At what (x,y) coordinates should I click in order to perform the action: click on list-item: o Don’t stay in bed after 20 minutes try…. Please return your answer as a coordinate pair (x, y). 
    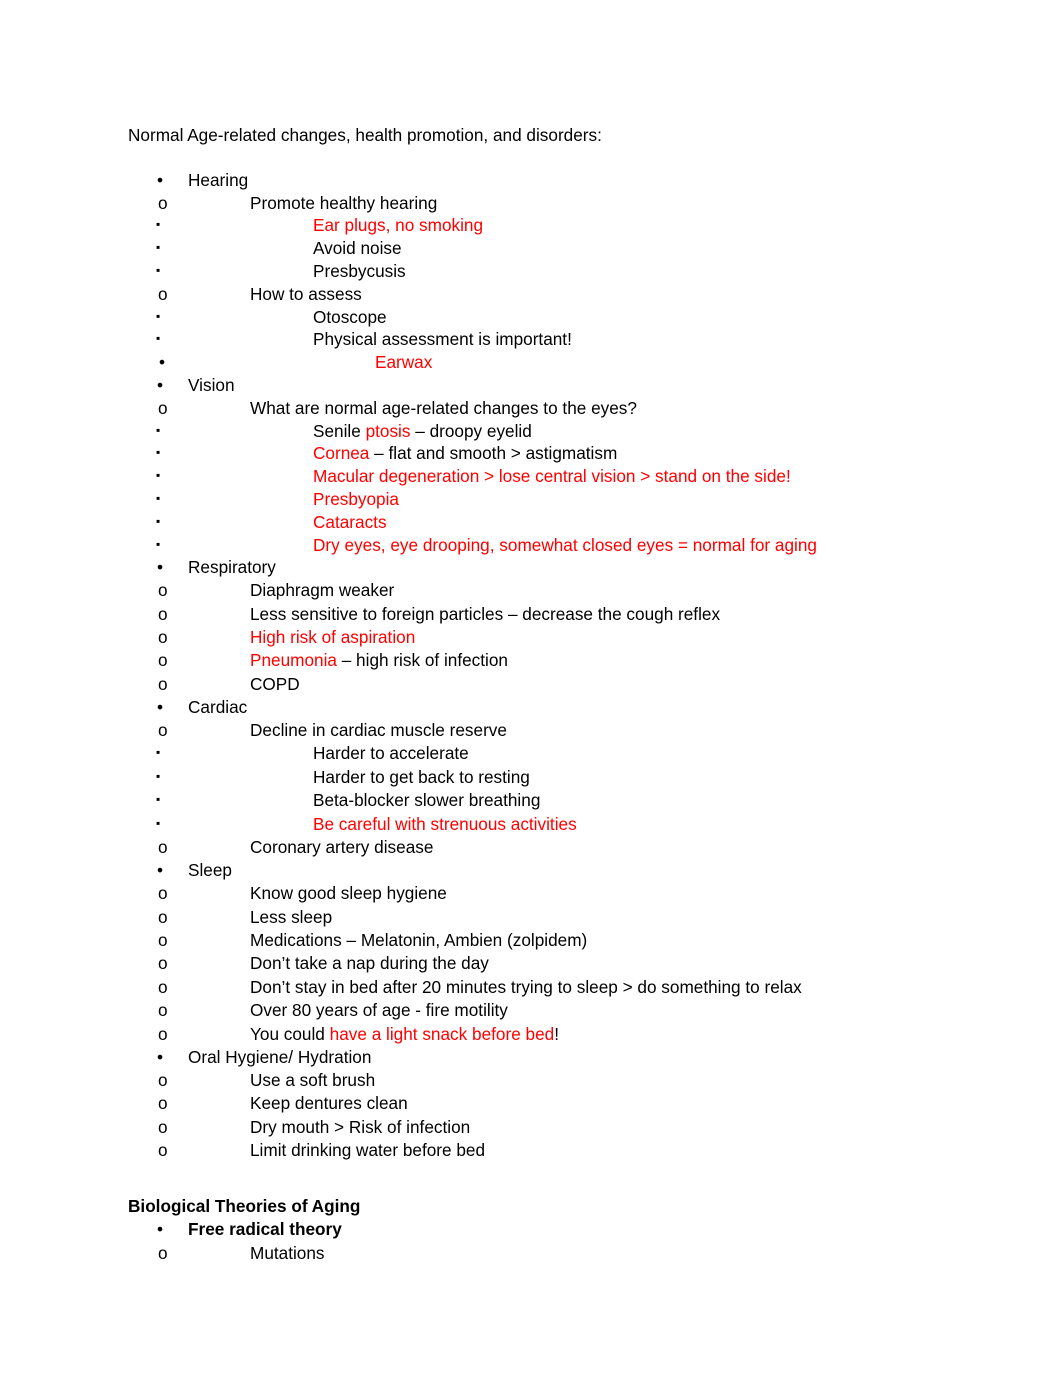
    Looking at the image, I should click on (538, 987).